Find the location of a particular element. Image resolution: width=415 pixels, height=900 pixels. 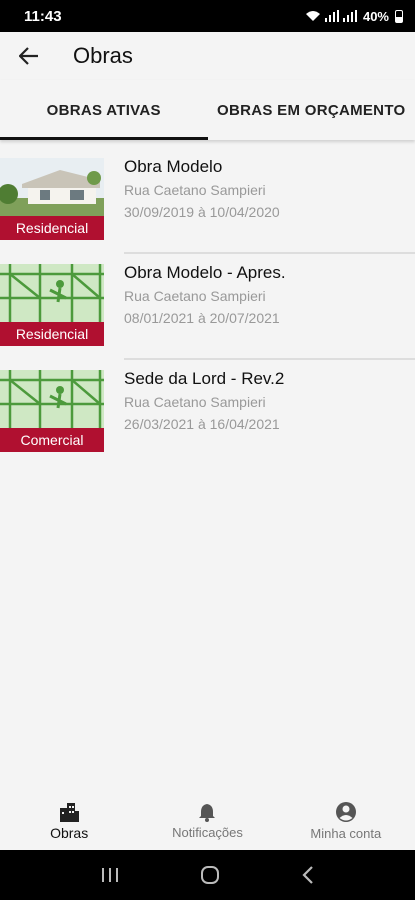

obra-thumbnail-house is located at coordinates (52, 187).